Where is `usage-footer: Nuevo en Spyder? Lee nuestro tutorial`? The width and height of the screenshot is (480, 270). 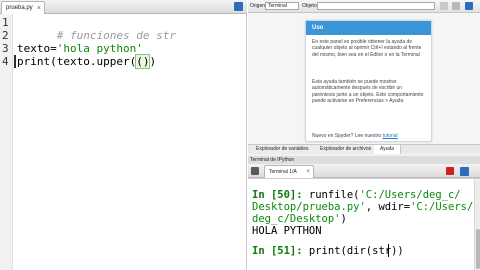 usage-footer: Nuevo en Spyder? Lee nuestro tutorial is located at coordinates (355, 136).